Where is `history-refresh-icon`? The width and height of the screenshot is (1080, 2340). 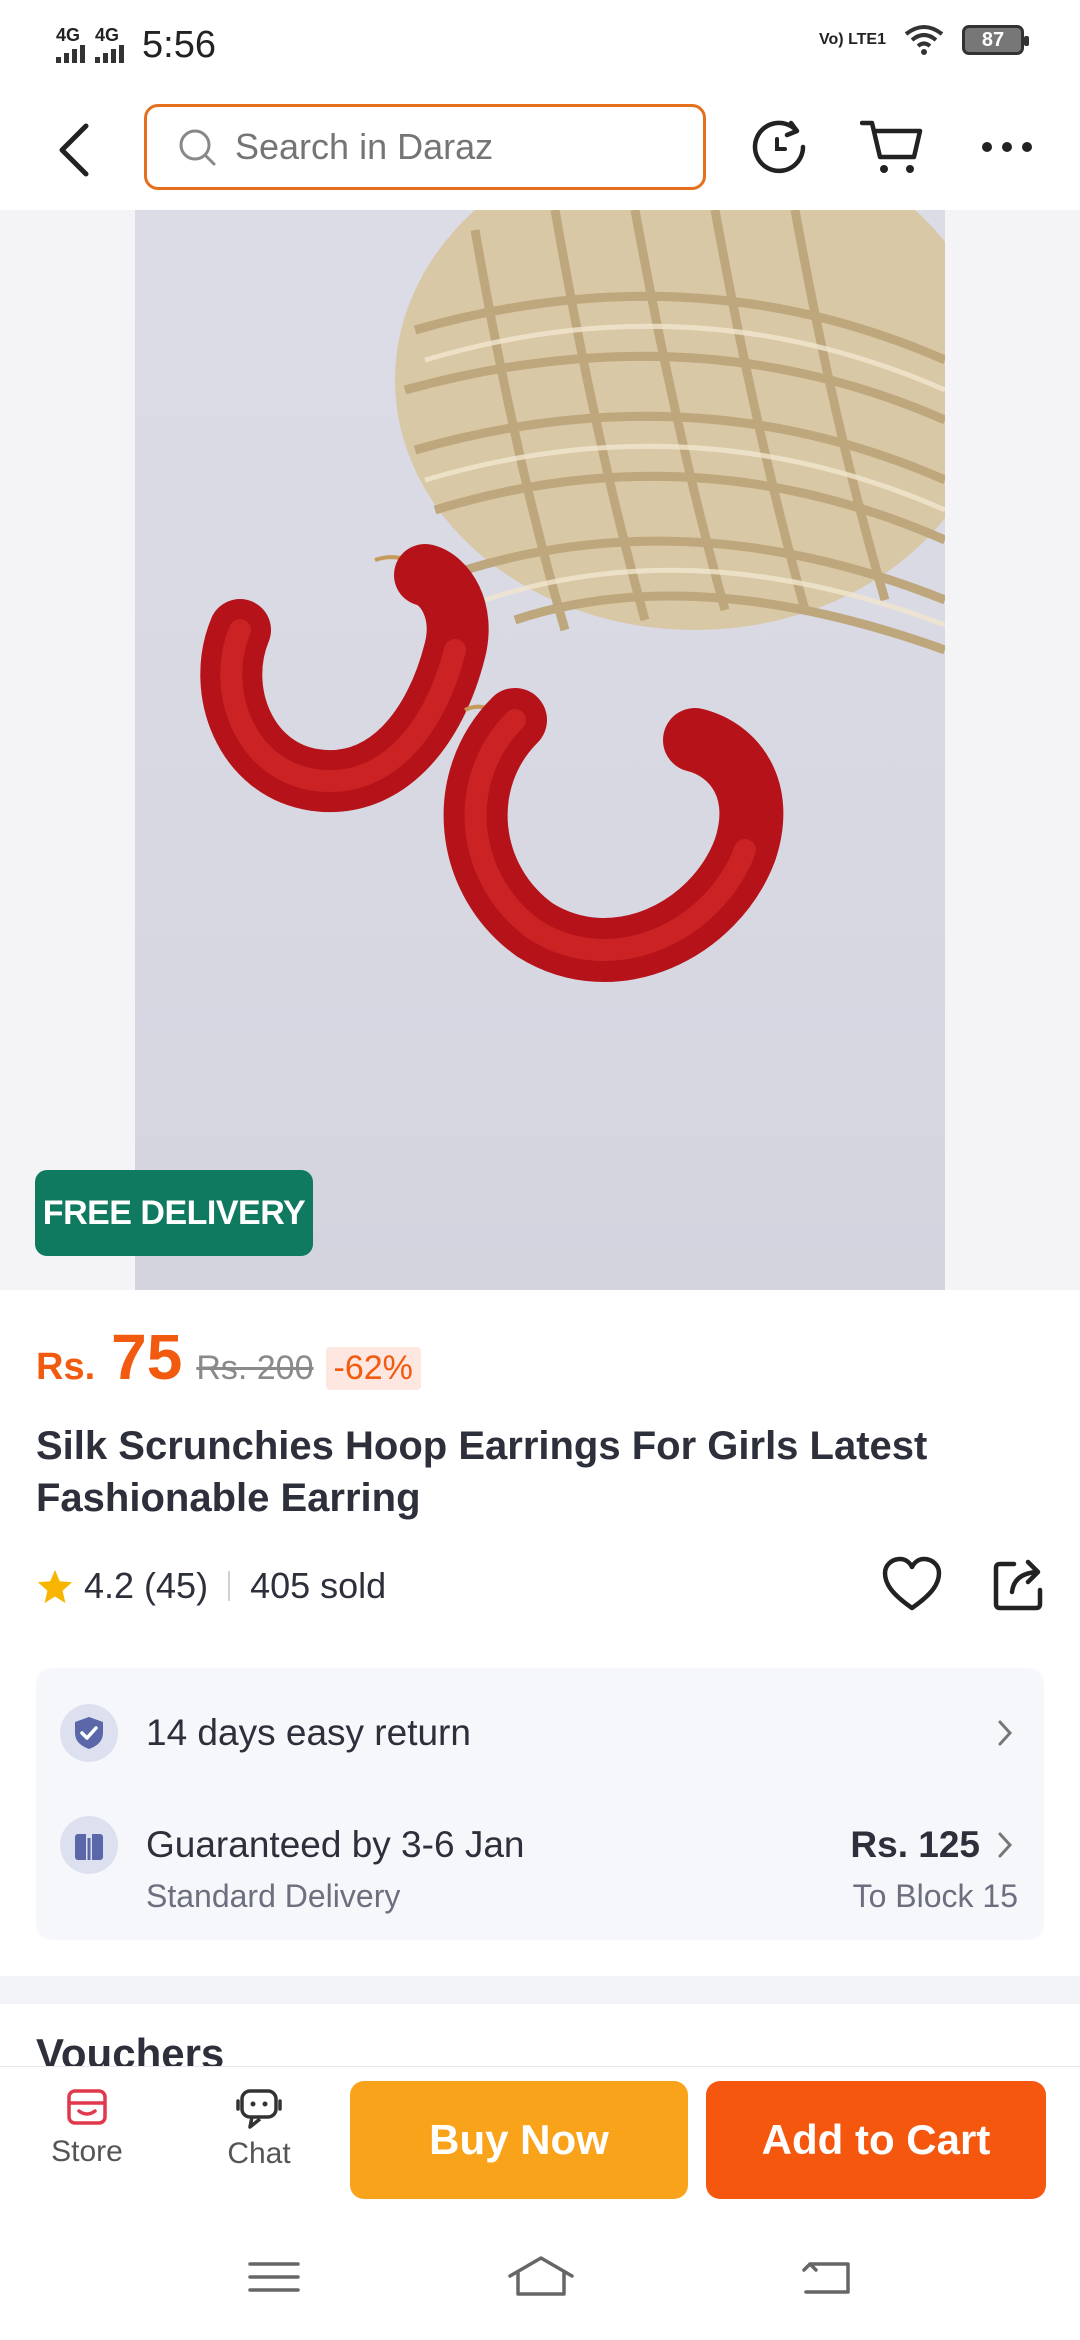 history-refresh-icon is located at coordinates (779, 147).